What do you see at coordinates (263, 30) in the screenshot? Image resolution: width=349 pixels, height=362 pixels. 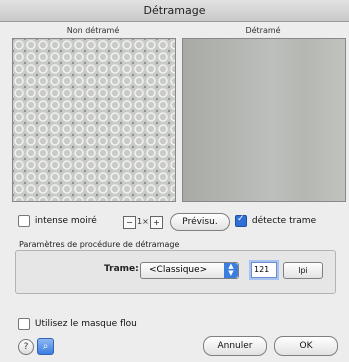 I see `descreened-preview-label: Détramé` at bounding box center [263, 30].